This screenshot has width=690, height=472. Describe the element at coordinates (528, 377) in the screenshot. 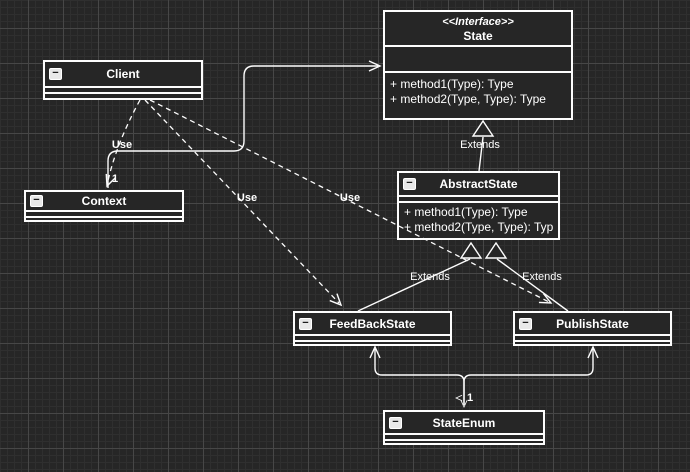

I see `edge-stateenum-publishstate` at that location.